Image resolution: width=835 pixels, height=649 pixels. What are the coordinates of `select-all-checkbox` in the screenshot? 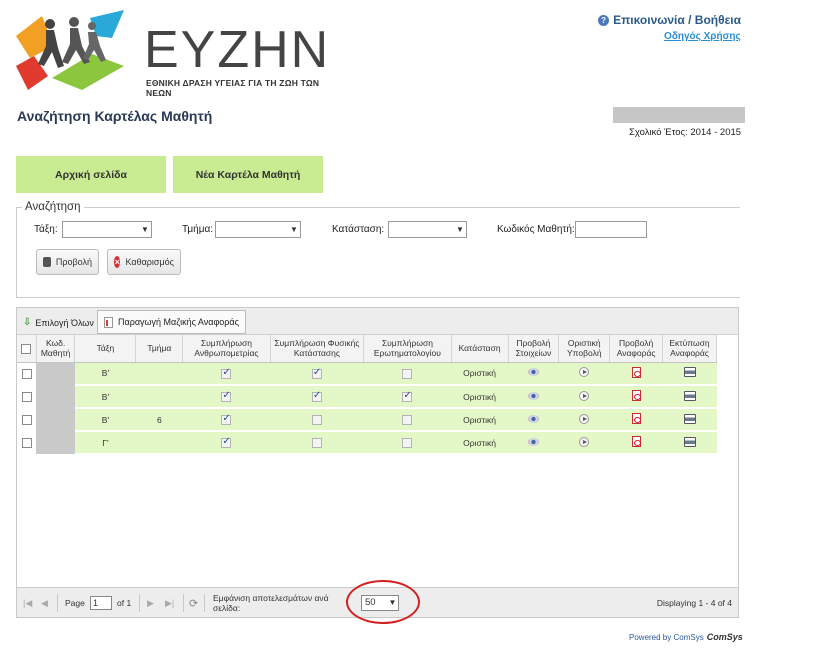 It's located at (26, 348).